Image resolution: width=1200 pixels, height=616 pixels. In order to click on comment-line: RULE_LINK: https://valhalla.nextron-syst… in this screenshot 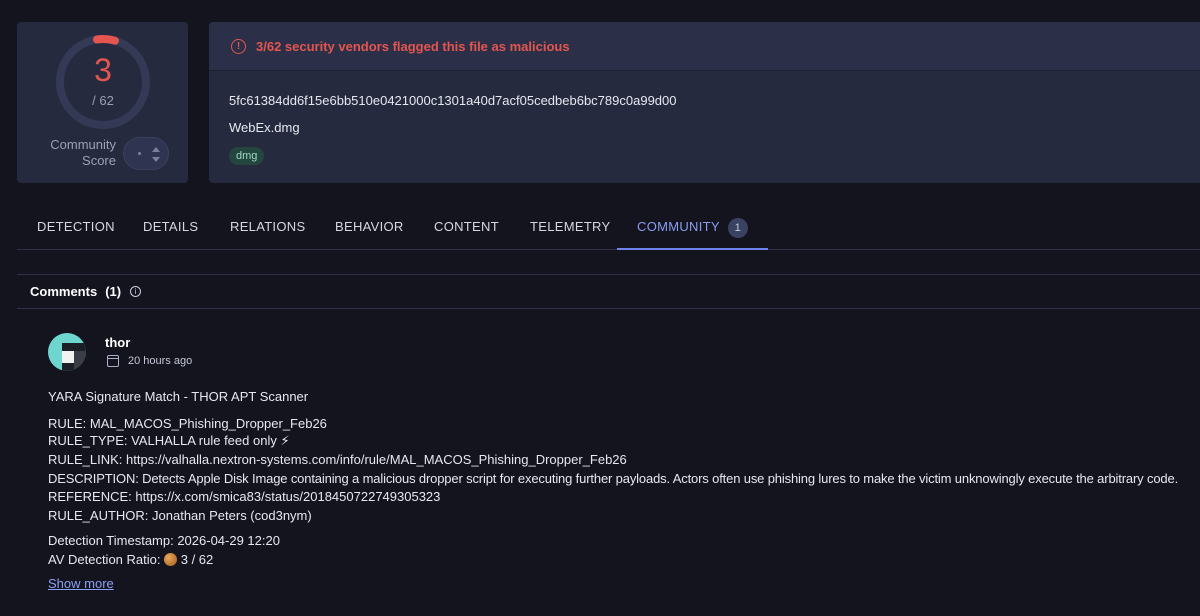, I will do `click(337, 459)`.